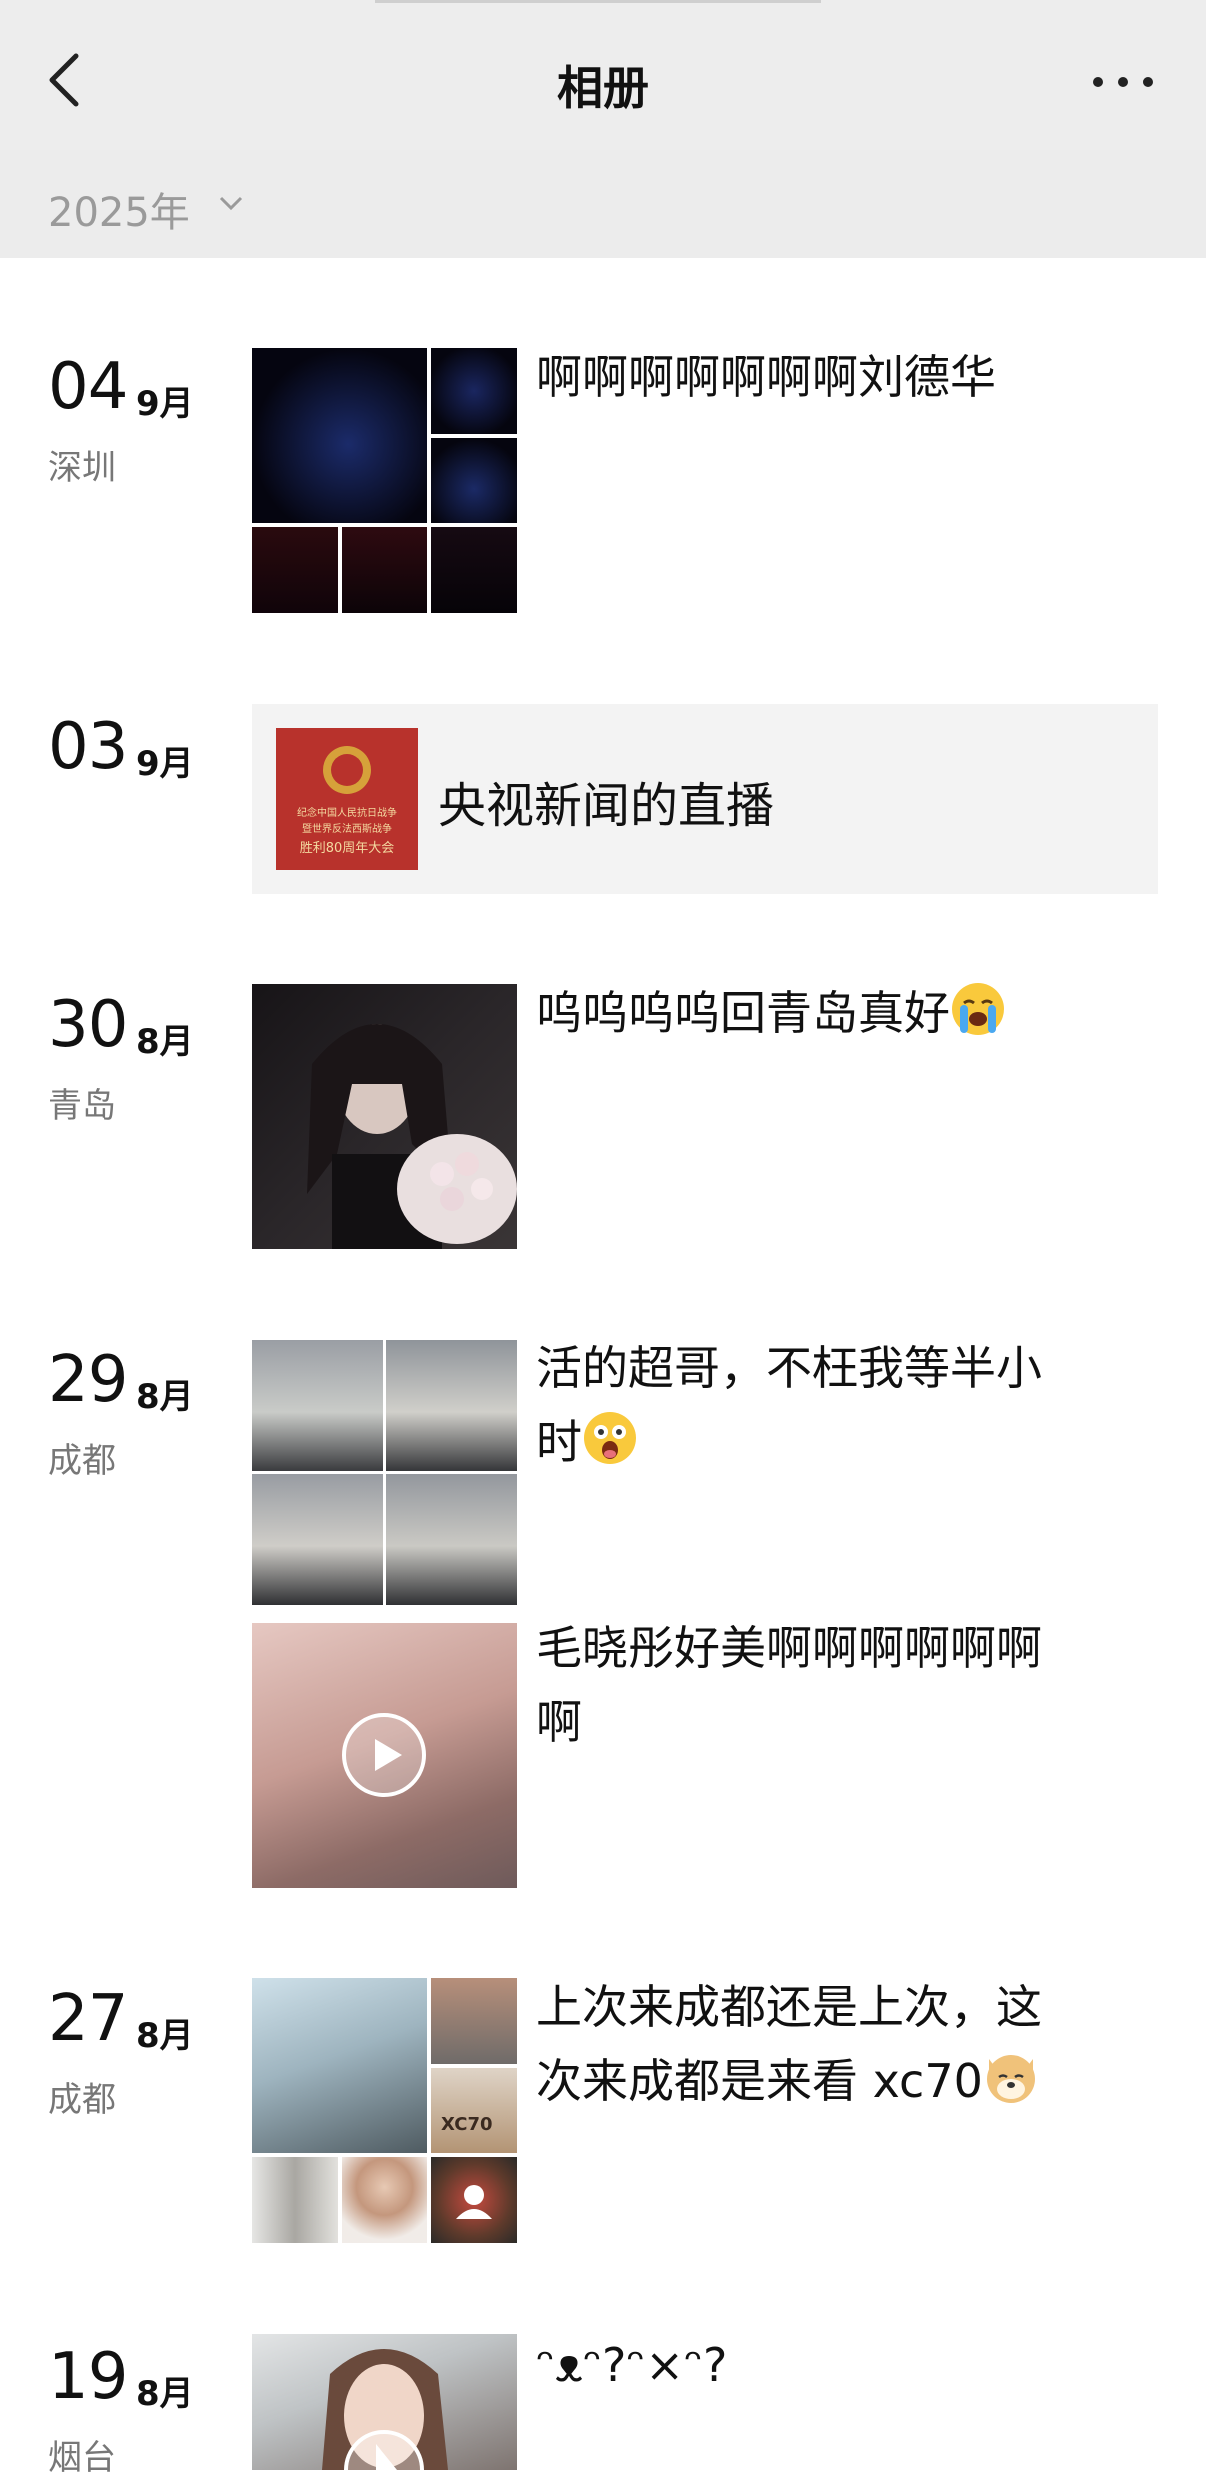 This screenshot has height=2479, width=1206. I want to click on photo-grid: XC70, so click(384, 2110).